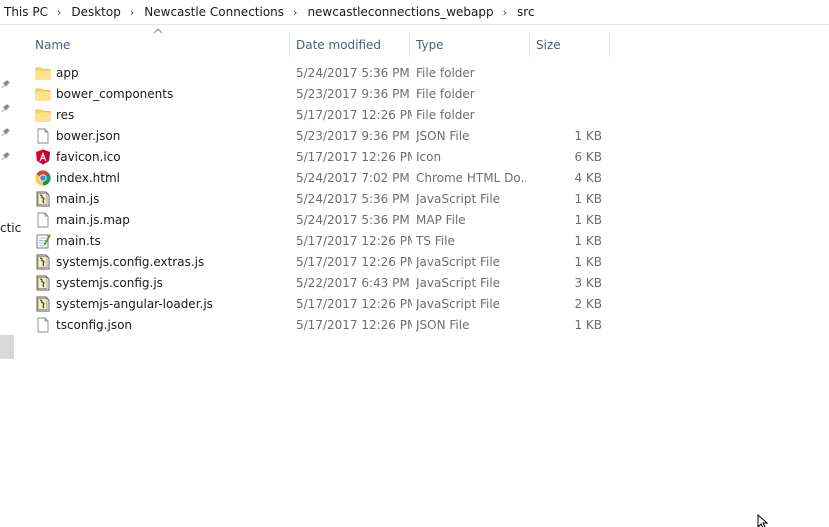  I want to click on file-name: res, so click(65, 115).